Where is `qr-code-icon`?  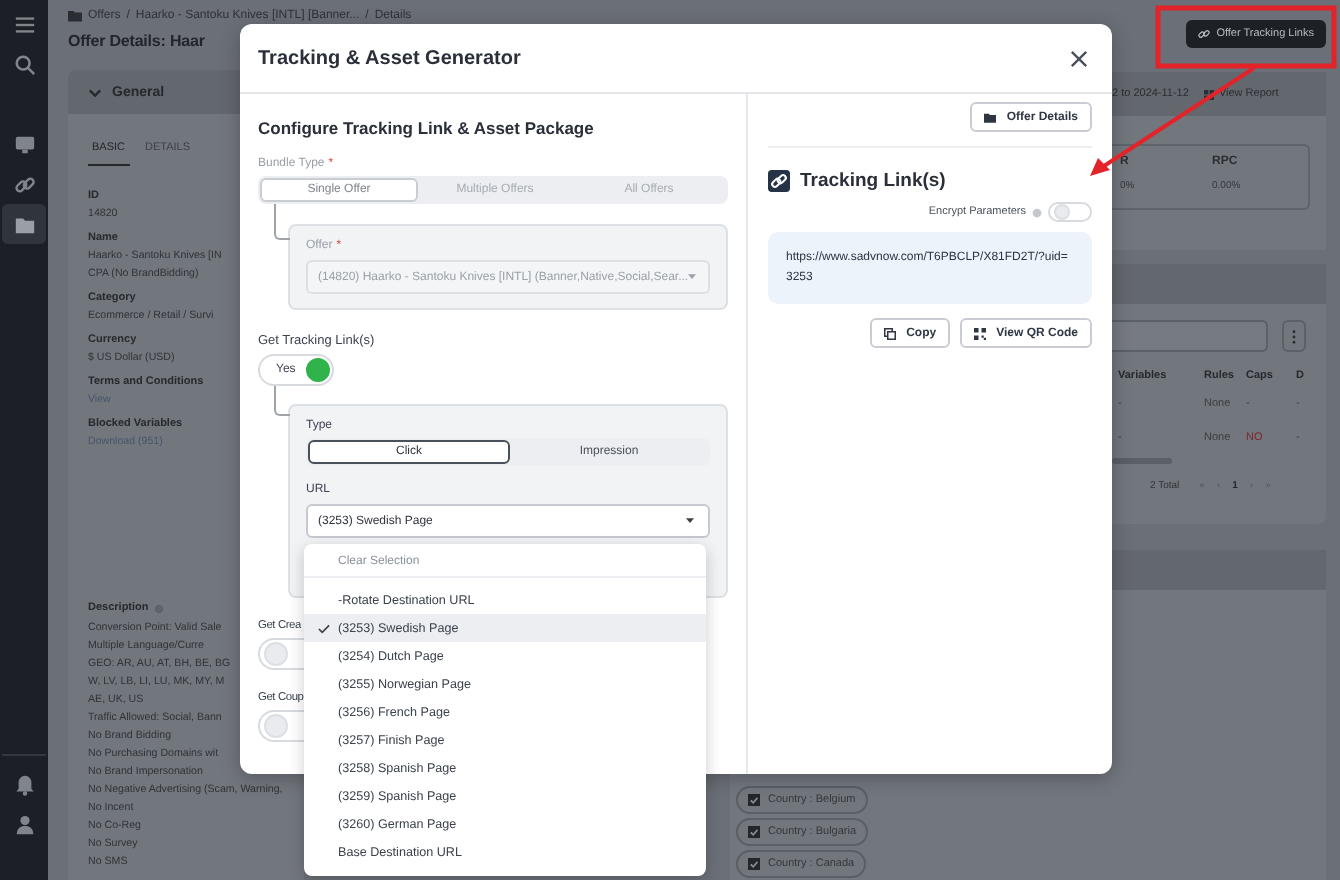
qr-code-icon is located at coordinates (980, 333).